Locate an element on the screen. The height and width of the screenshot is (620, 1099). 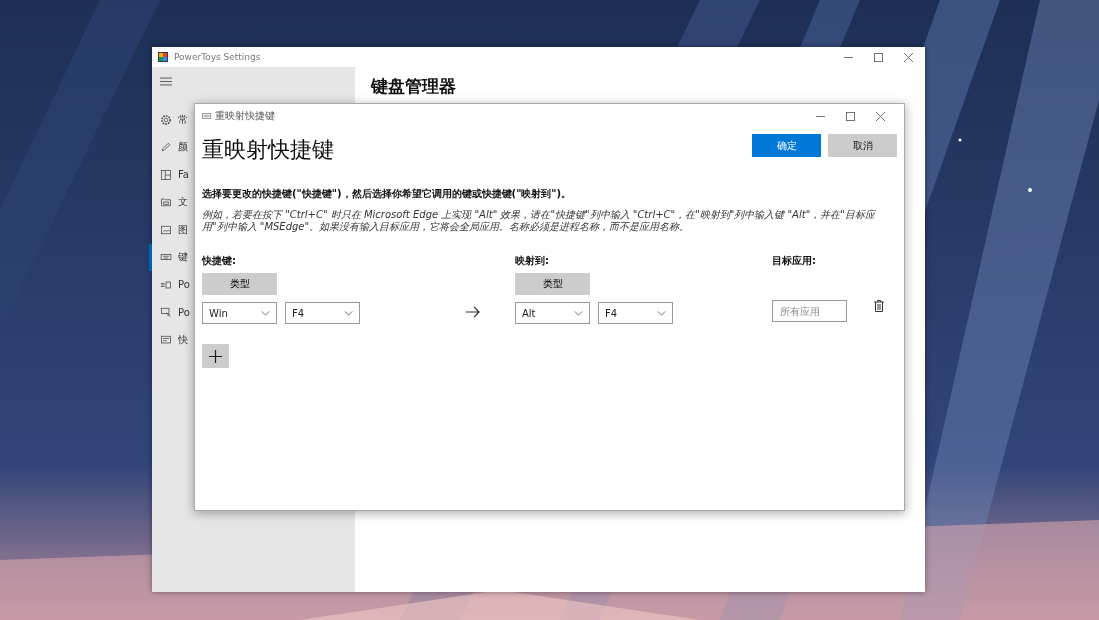
instruction-text: 选择要更改的快捷键("快捷键")，然后选择你希望它调用的键或快捷键("映射到")。 is located at coordinates (387, 194).